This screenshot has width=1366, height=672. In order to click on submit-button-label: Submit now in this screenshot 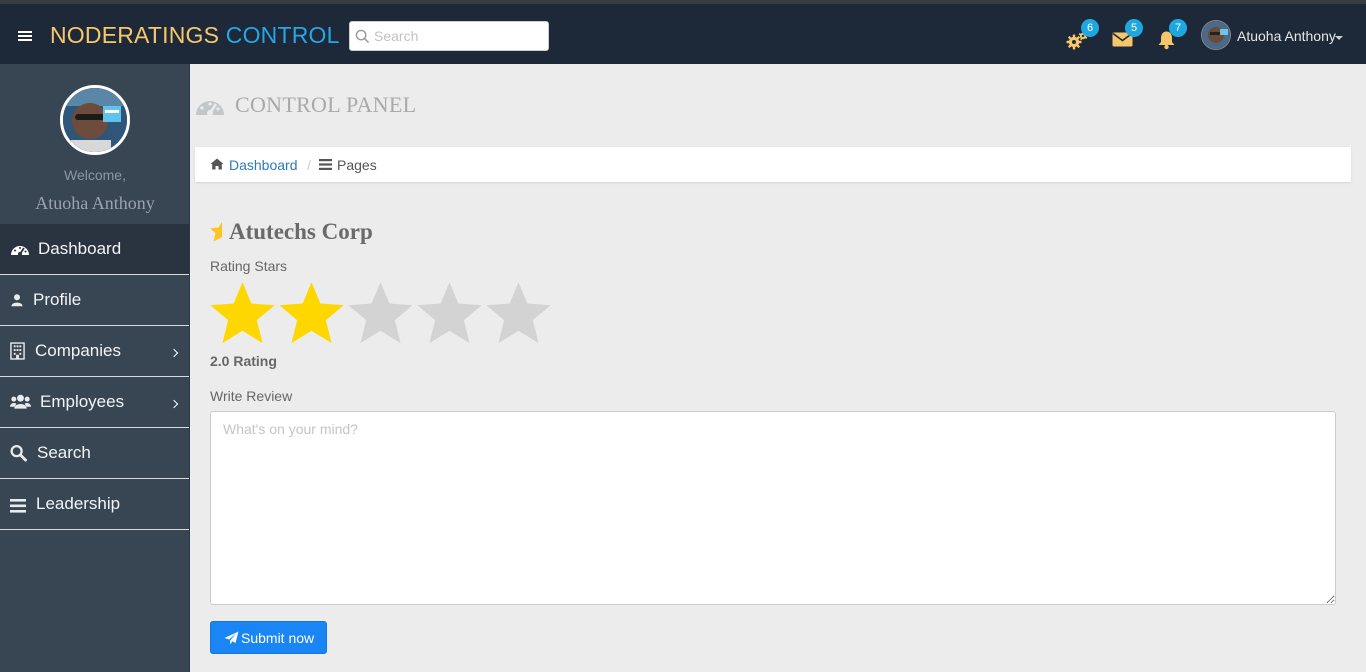, I will do `click(278, 637)`.